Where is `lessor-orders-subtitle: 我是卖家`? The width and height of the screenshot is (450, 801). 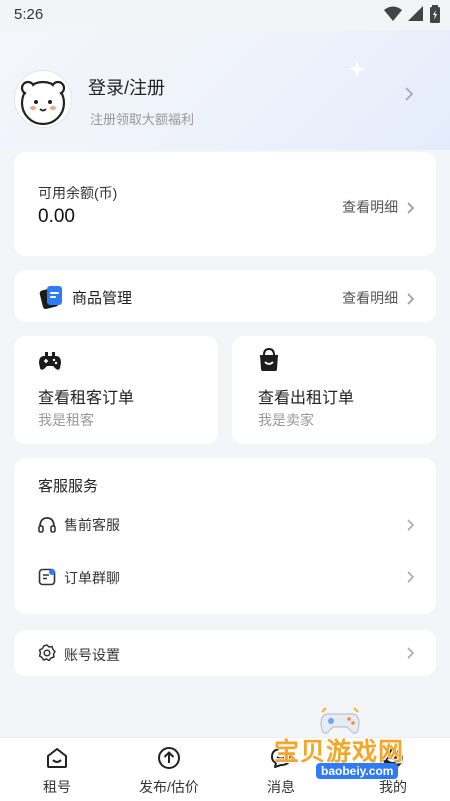
lessor-orders-subtitle: 我是卖家 is located at coordinates (286, 420).